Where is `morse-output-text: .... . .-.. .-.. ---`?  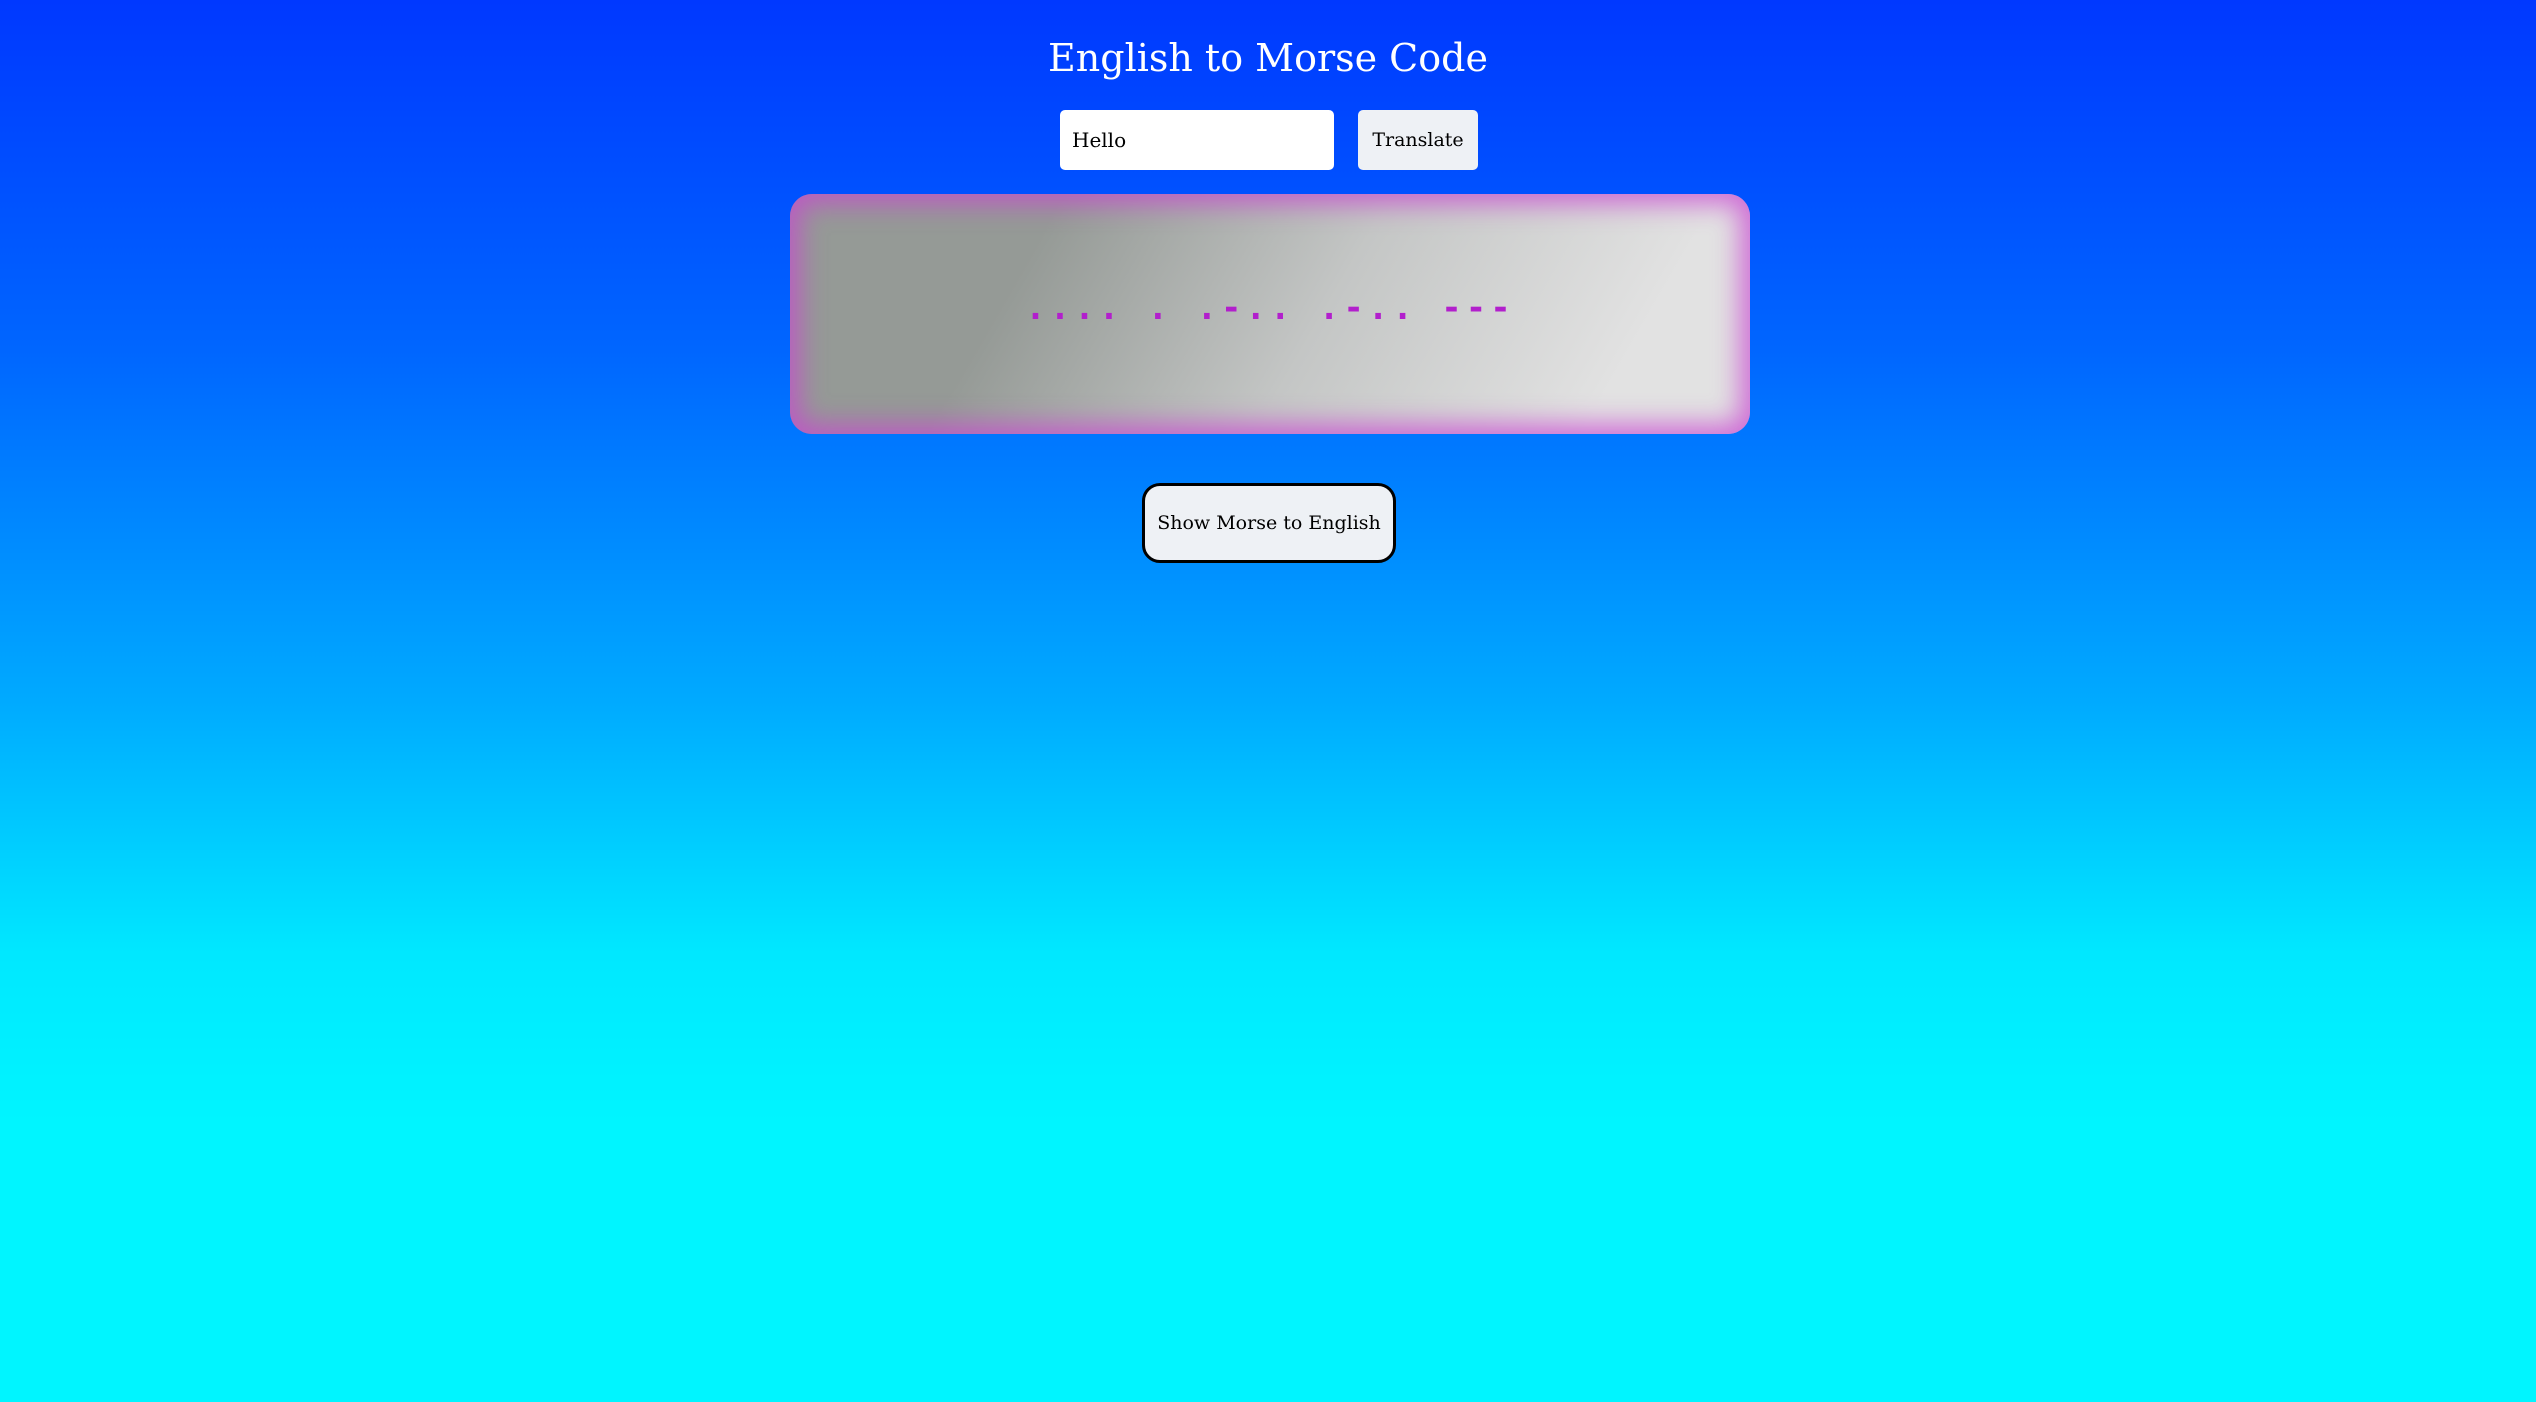 morse-output-text: .... . .-.. .-.. --- is located at coordinates (1270, 308).